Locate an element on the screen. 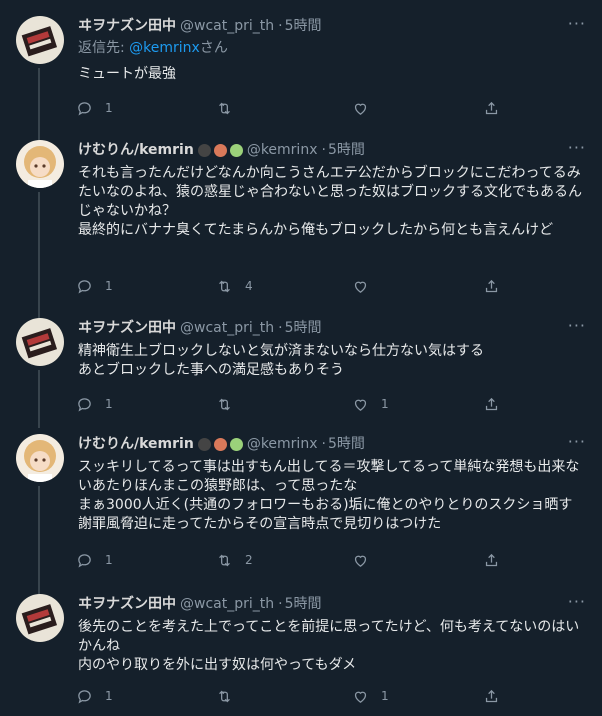 The width and height of the screenshot is (602, 716). reply-mention-link: @kemrinx is located at coordinates (164, 48).